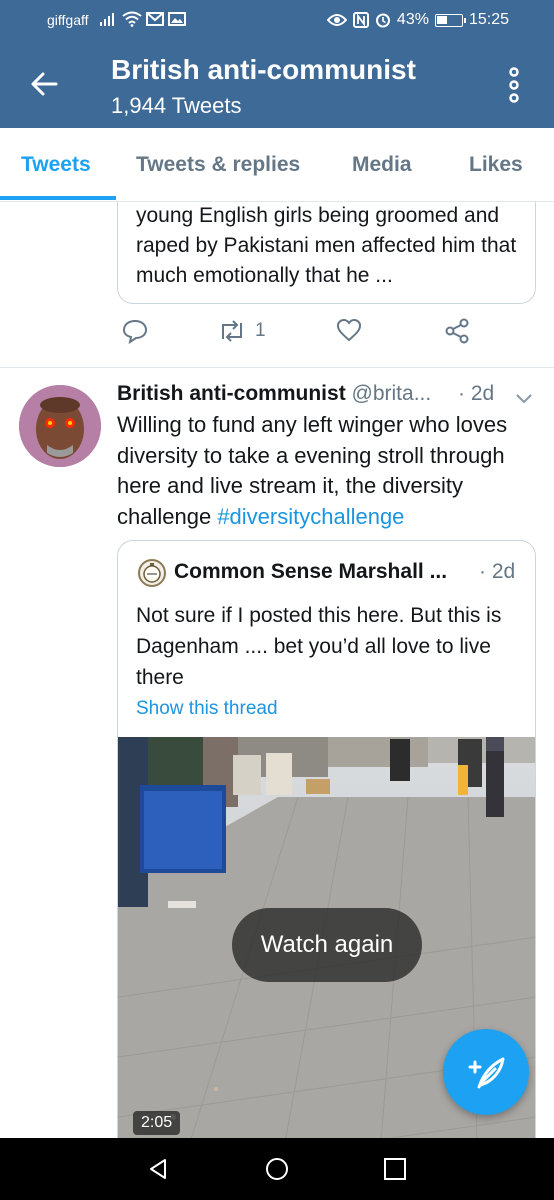 The image size is (554, 1200). What do you see at coordinates (143, 19) in the screenshot?
I see `status-left-icons` at bounding box center [143, 19].